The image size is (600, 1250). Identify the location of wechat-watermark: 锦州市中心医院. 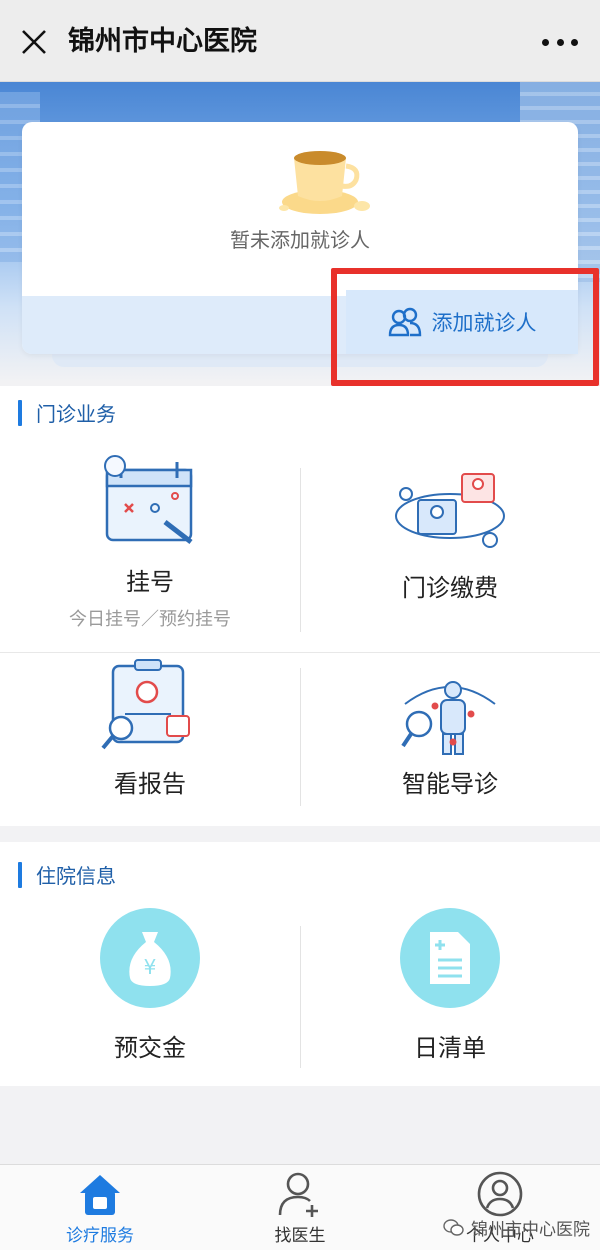
(516, 1227).